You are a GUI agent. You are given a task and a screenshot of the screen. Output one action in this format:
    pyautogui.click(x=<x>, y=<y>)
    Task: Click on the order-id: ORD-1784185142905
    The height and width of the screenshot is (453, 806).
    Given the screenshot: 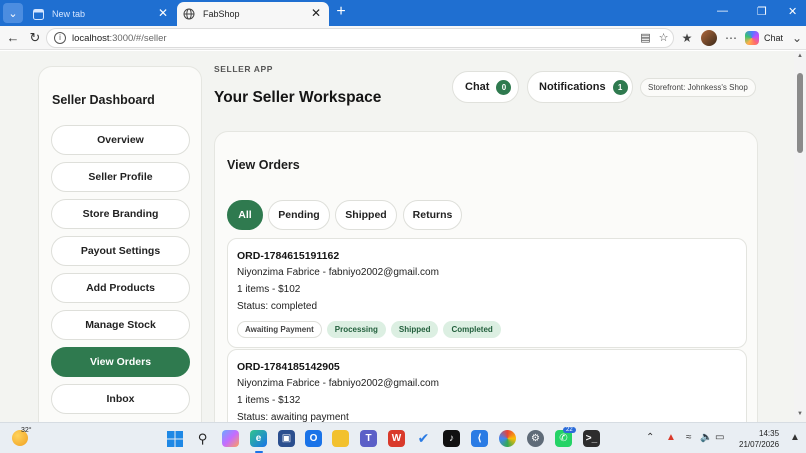 What is the action you would take?
    pyautogui.click(x=288, y=367)
    